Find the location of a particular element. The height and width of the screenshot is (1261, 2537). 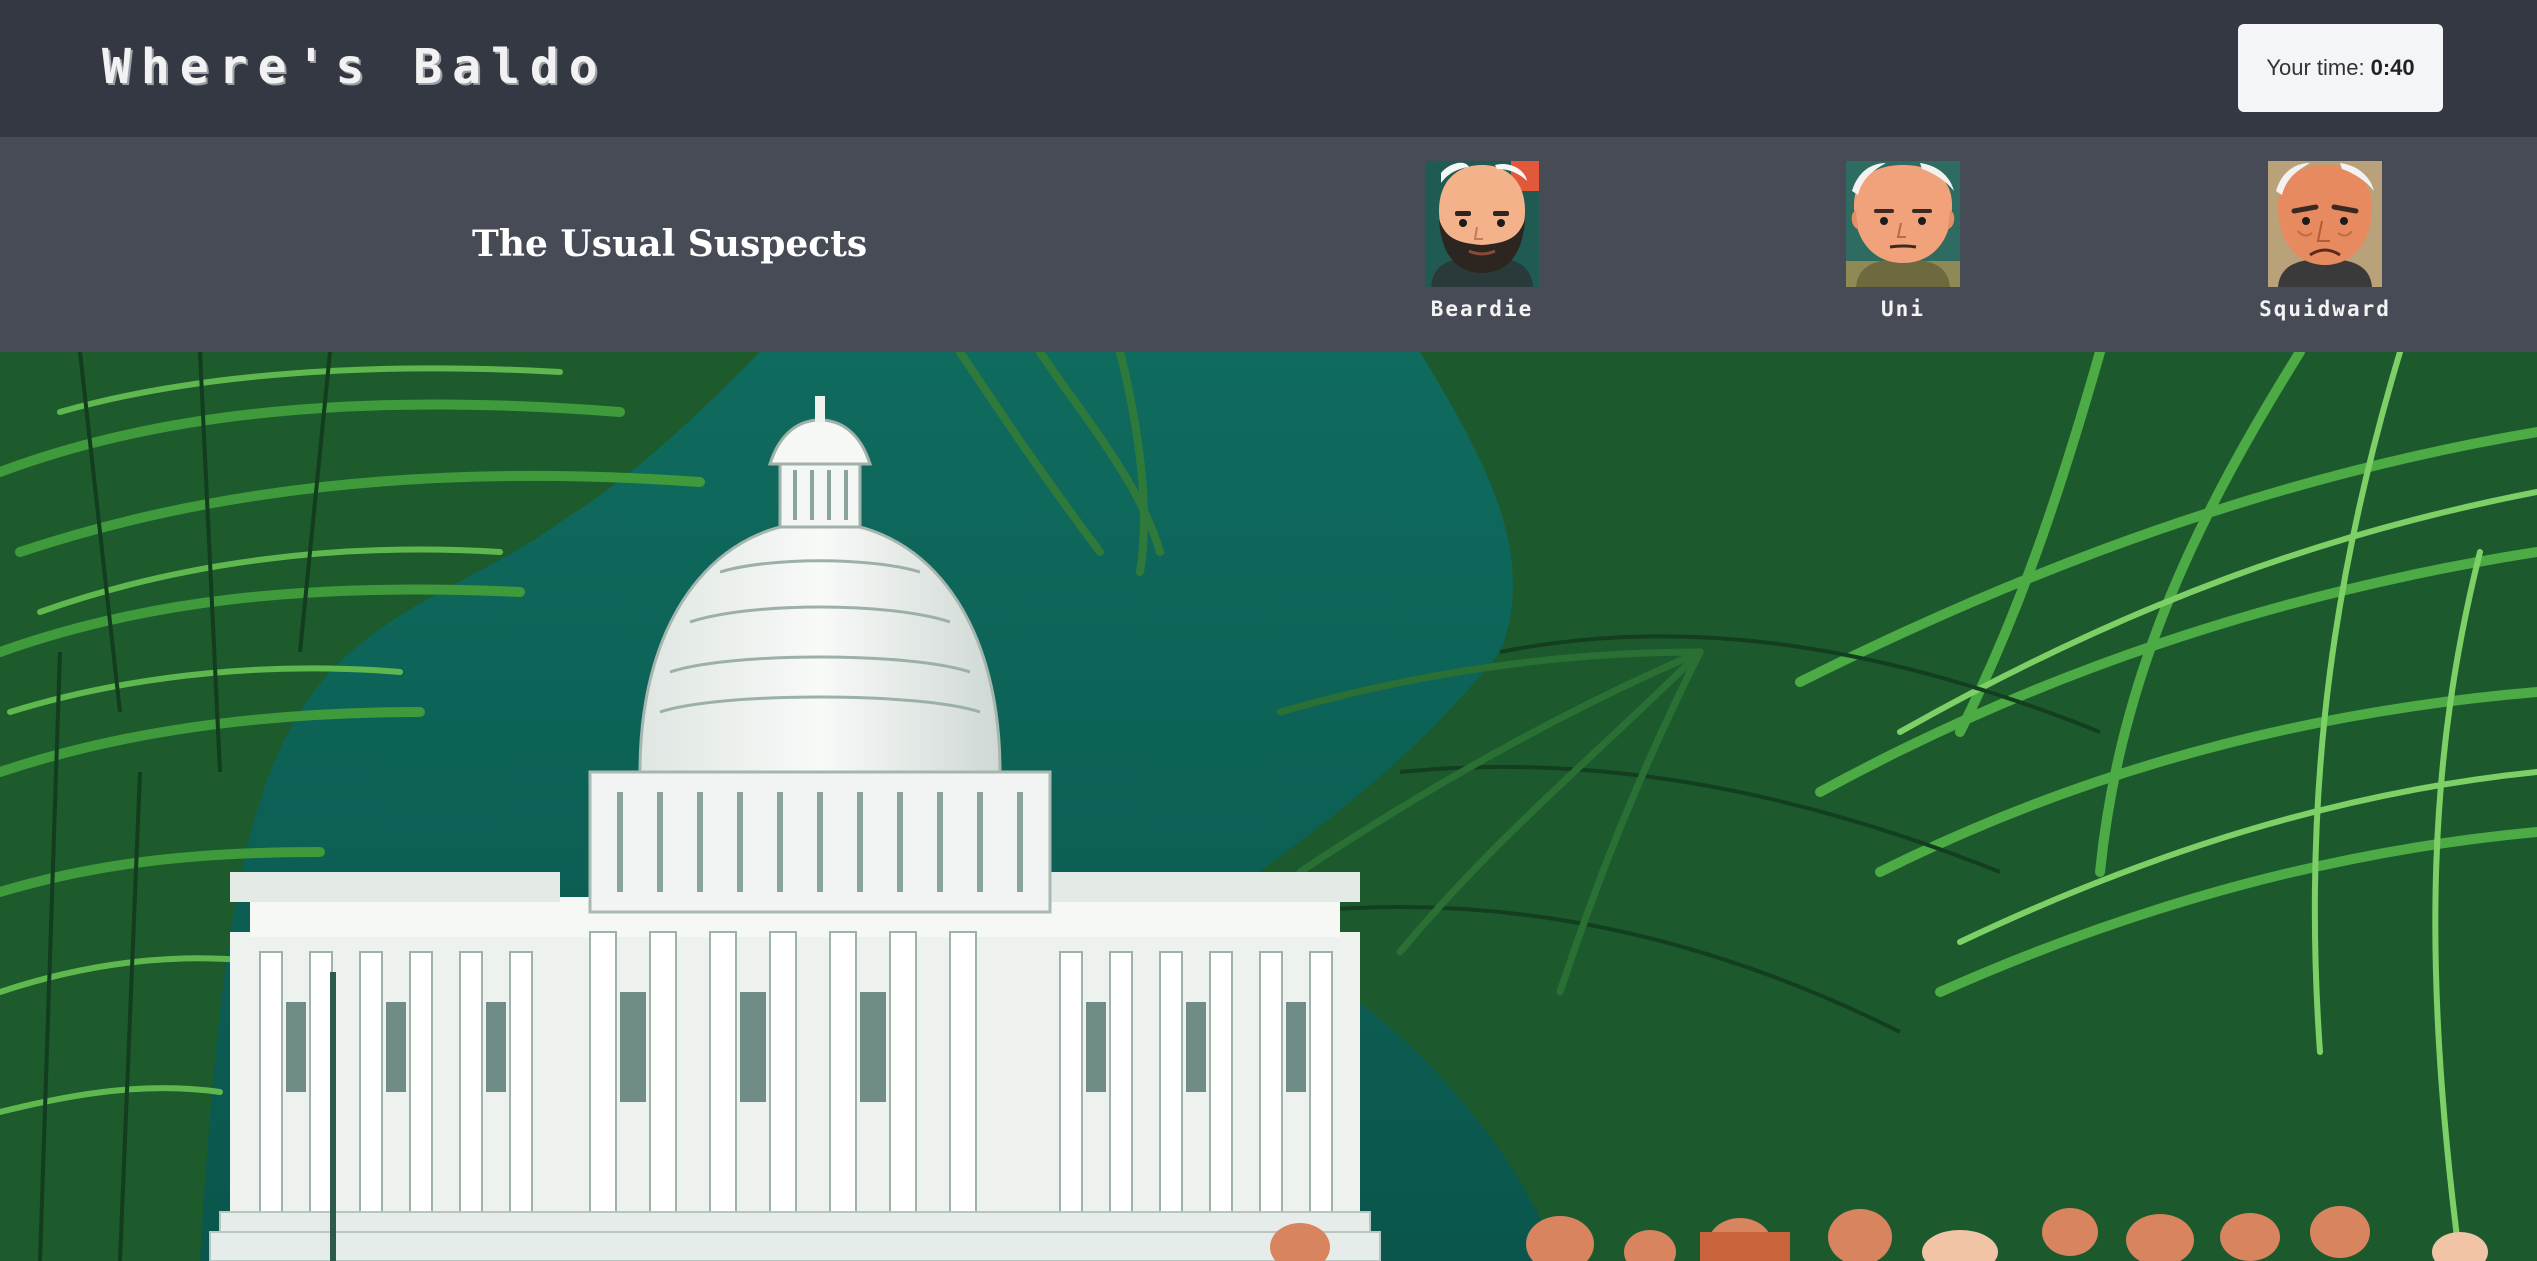

suspect-name-beardie: Beardie is located at coordinates (1482, 309).